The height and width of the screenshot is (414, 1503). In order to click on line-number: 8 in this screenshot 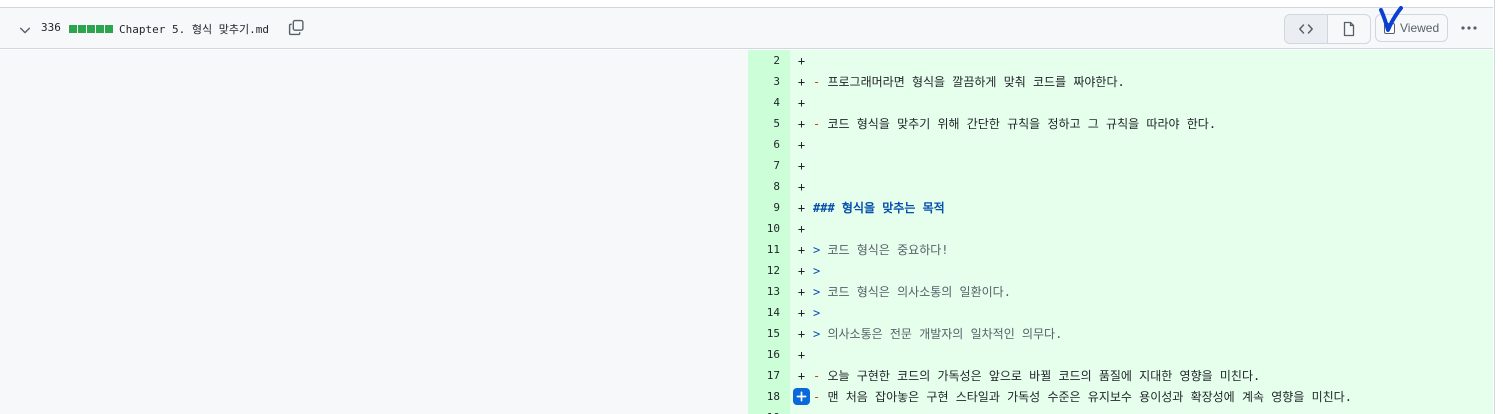, I will do `click(769, 186)`.